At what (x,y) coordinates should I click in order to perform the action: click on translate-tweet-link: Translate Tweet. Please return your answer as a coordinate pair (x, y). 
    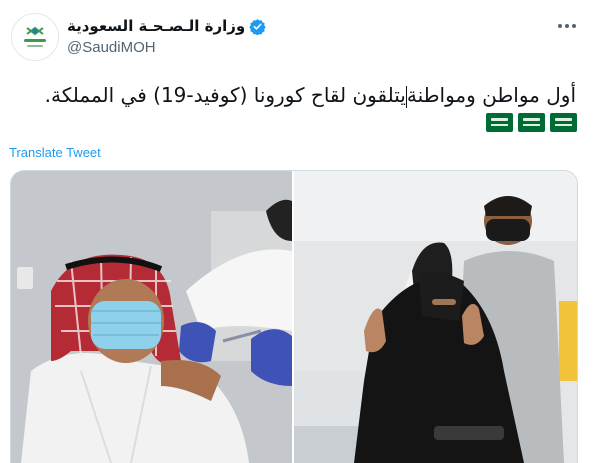
    Looking at the image, I should click on (55, 152).